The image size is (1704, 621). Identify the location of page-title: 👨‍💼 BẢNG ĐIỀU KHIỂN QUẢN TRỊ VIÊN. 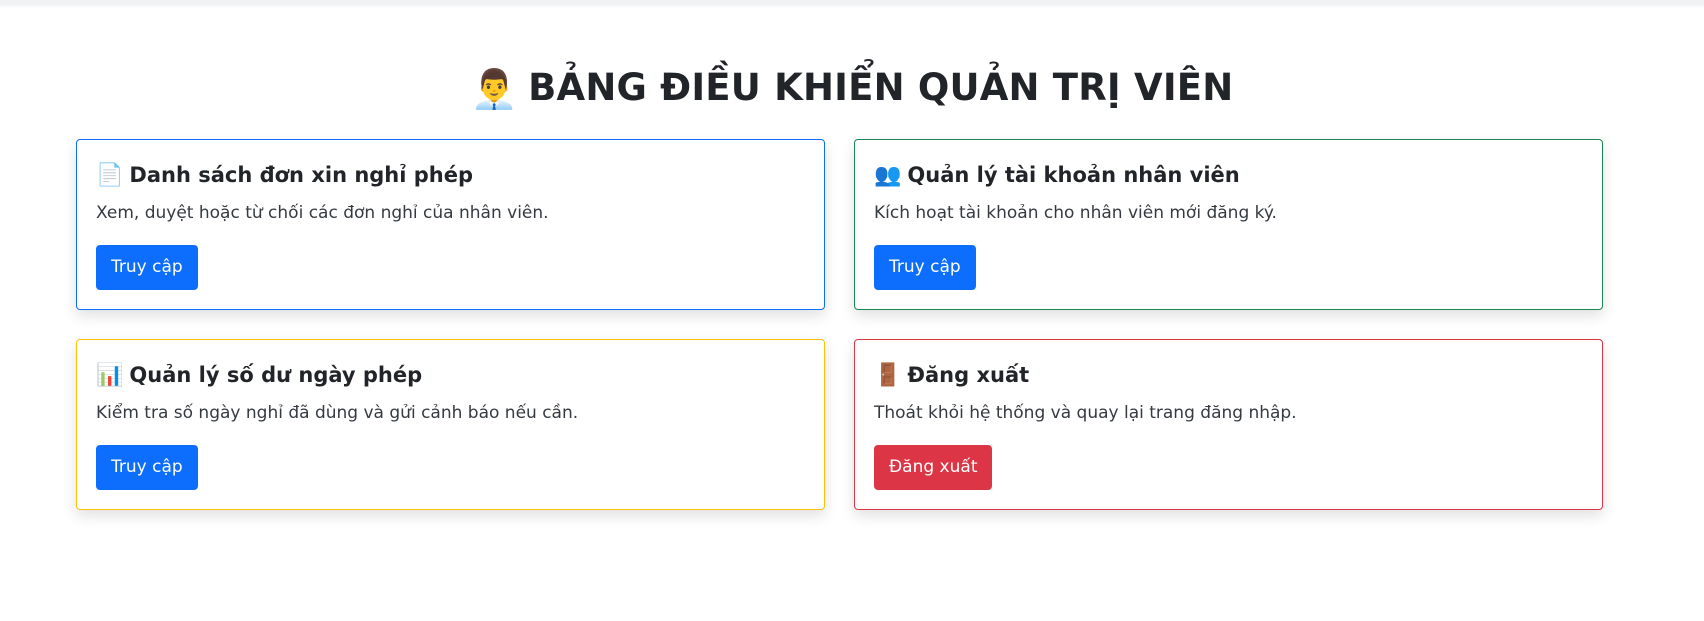
(852, 88).